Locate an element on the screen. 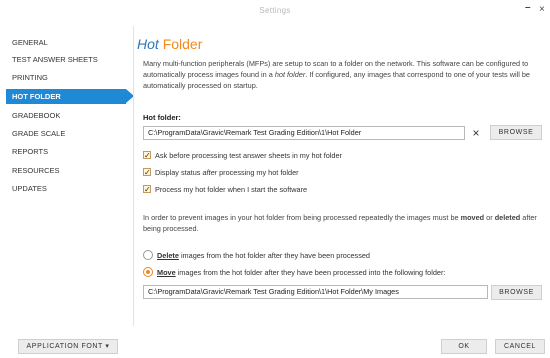 This screenshot has height=358, width=550. footer: APPLICATION FONT ▾ OK CANCEL is located at coordinates (275, 344).